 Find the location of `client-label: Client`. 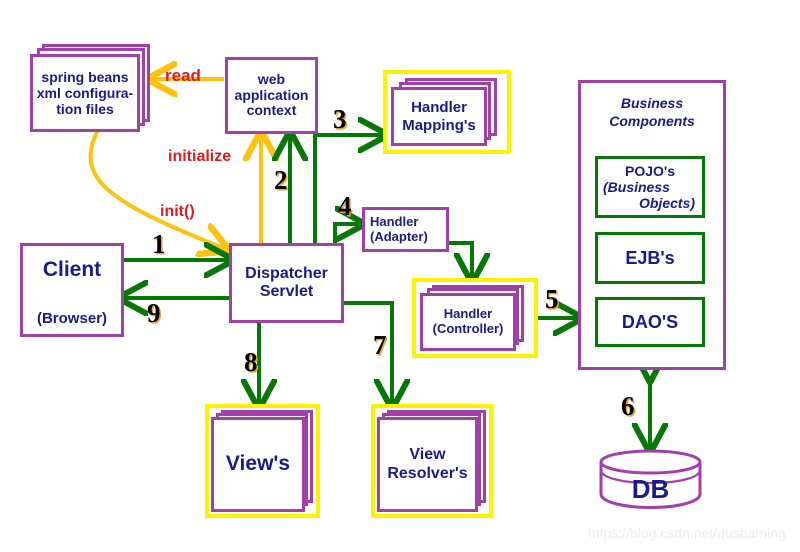

client-label: Client is located at coordinates (72, 269).